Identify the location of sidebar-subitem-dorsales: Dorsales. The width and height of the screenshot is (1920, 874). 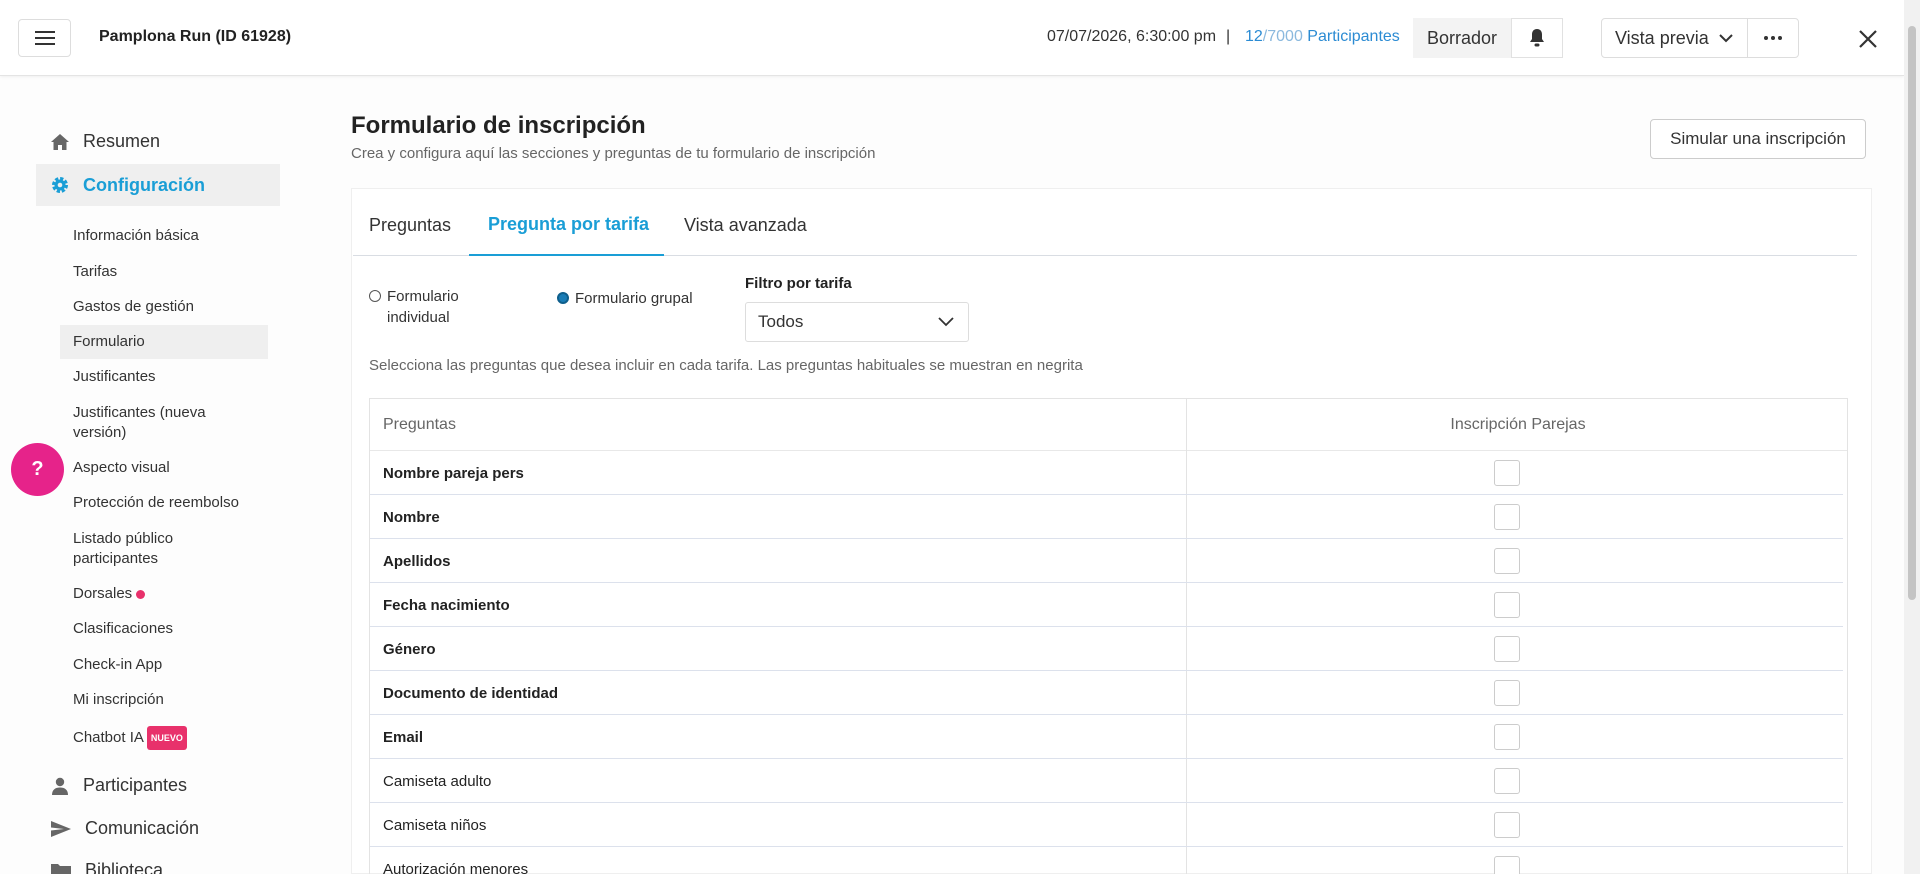
(109, 594).